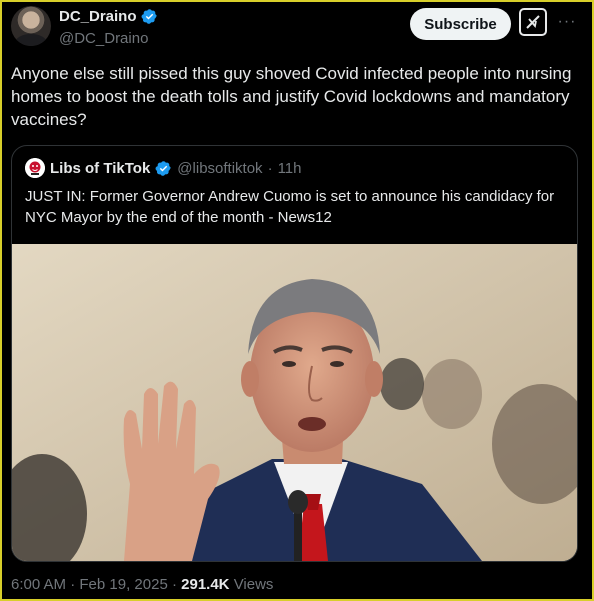  I want to click on tweet-meta: 6:00 AM · Feb 19, 2025 · 291.4K Views, so click(142, 584).